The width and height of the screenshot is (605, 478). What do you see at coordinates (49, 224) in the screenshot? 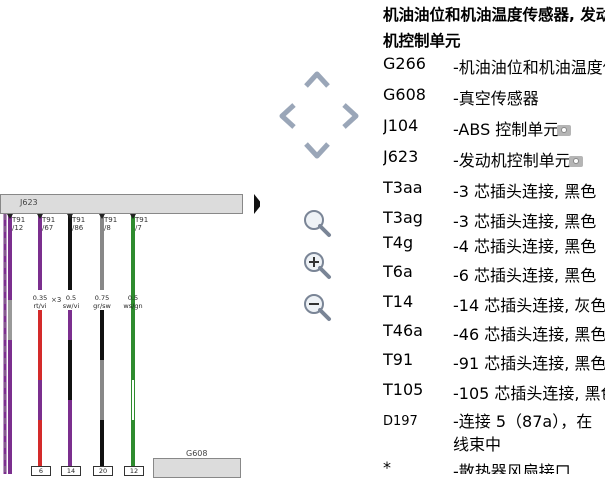
I see `pin-label-t91-67: T91 /67` at bounding box center [49, 224].